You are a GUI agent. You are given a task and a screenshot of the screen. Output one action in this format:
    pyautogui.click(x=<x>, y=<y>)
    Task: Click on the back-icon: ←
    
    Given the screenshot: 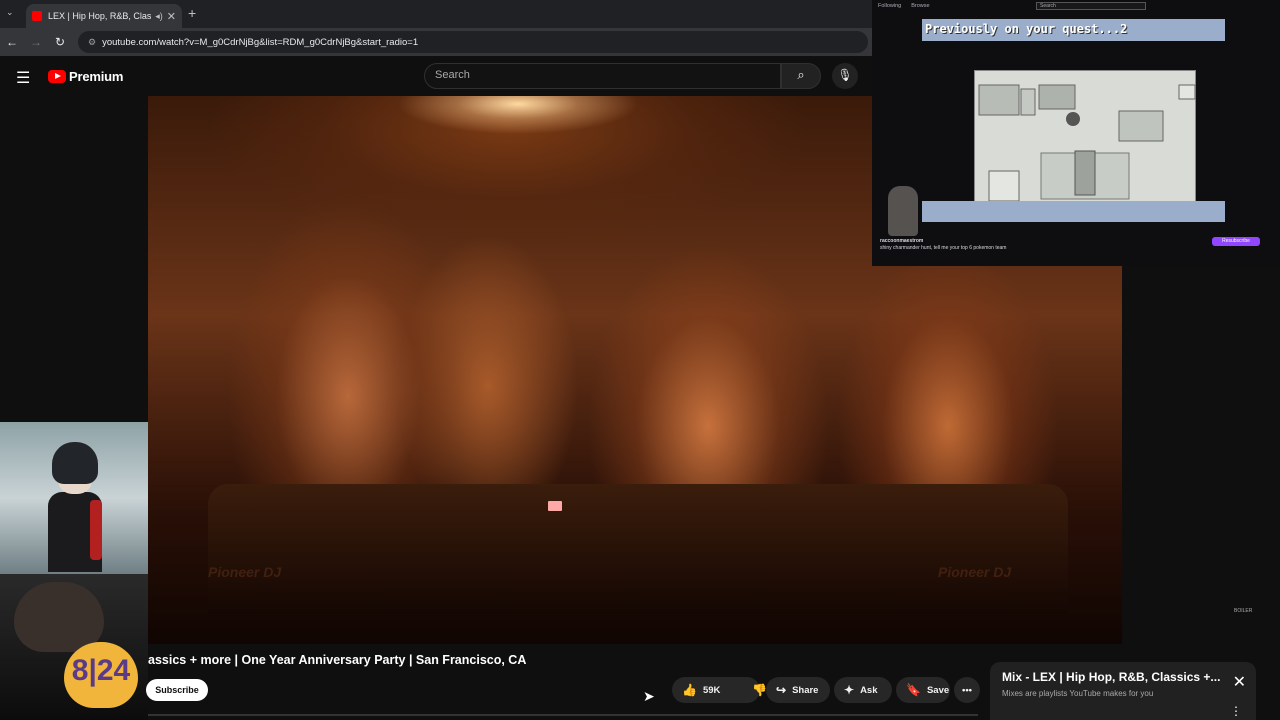 What is the action you would take?
    pyautogui.click(x=12, y=42)
    